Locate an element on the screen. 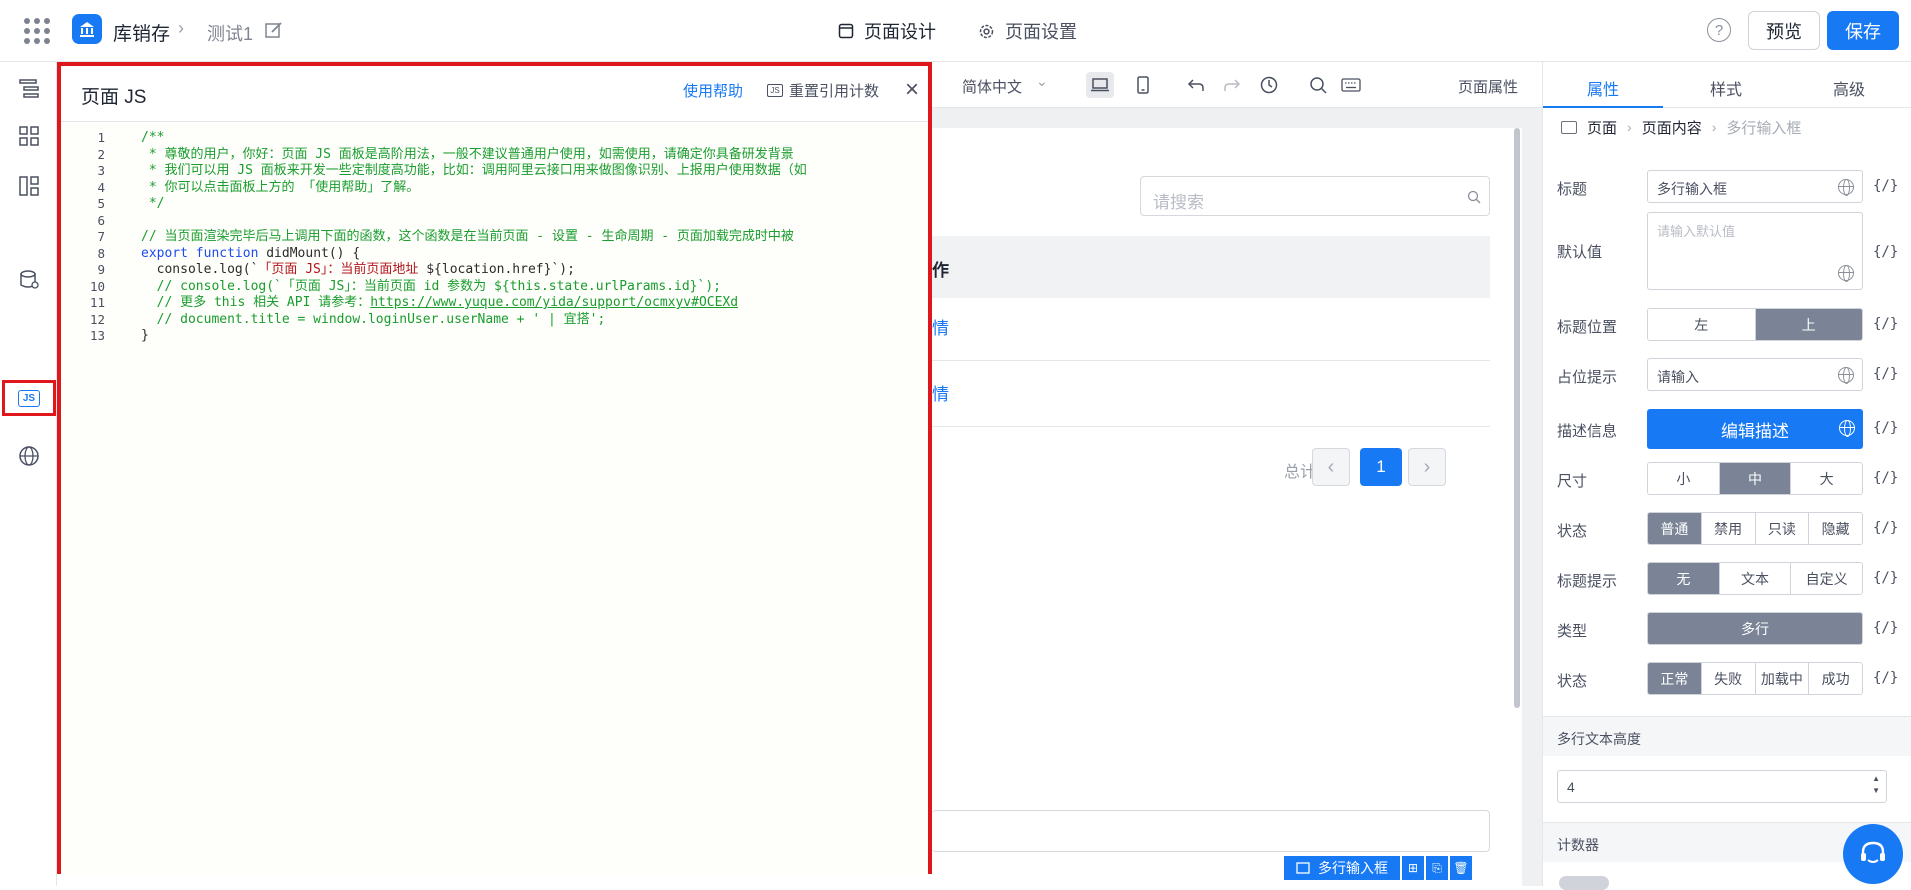  edit-description-button: 编辑描述 is located at coordinates (1755, 429).